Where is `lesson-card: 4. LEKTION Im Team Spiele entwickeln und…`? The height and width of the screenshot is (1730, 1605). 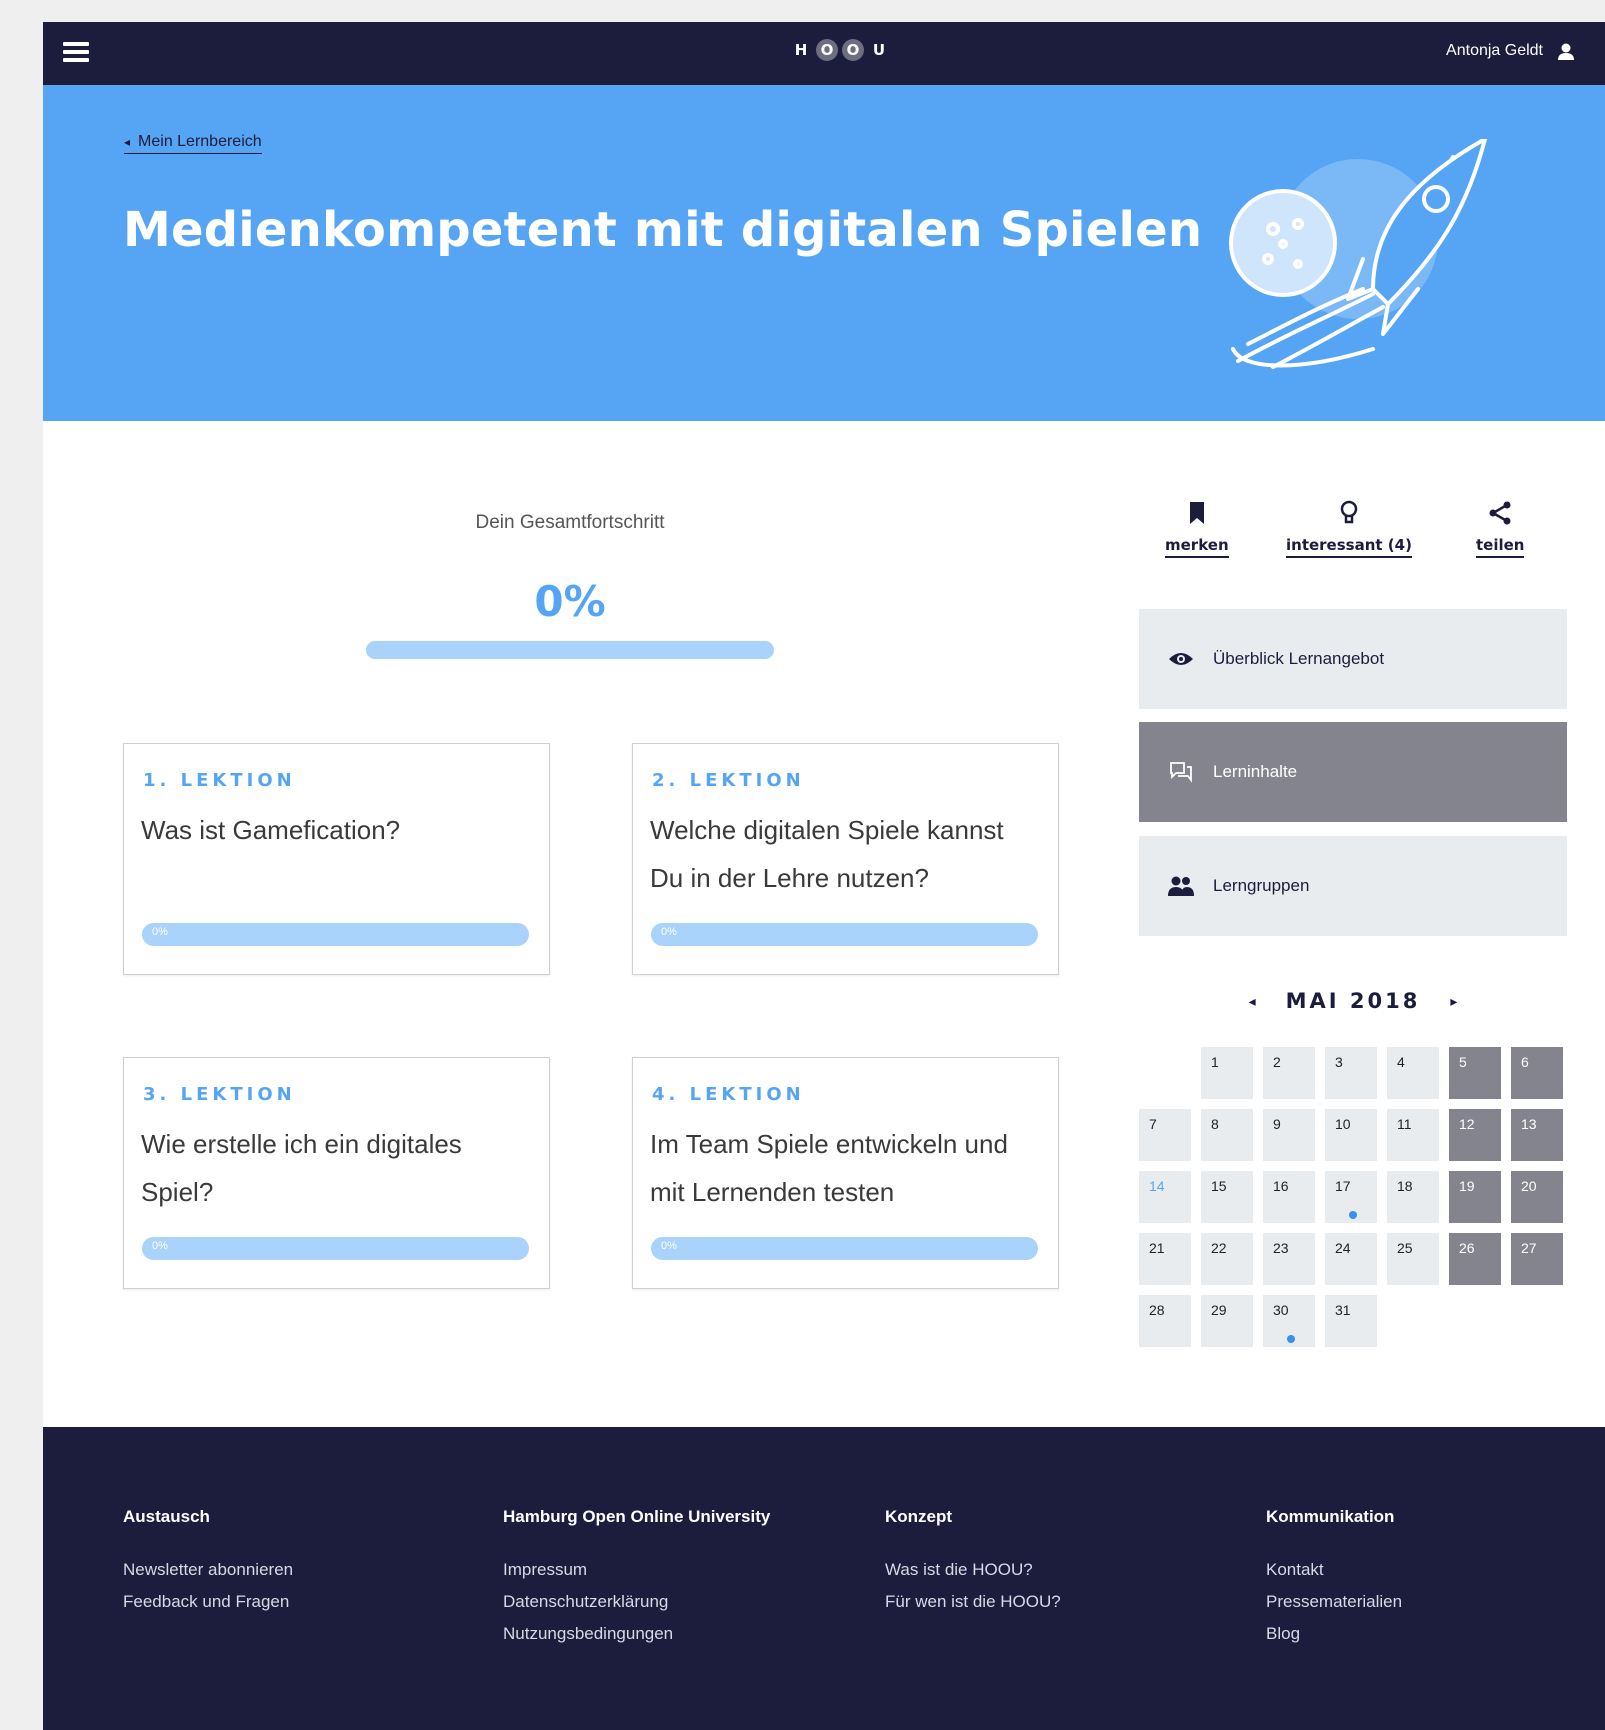
lesson-card: 4. LEKTION Im Team Spiele entwickeln und… is located at coordinates (845, 1173).